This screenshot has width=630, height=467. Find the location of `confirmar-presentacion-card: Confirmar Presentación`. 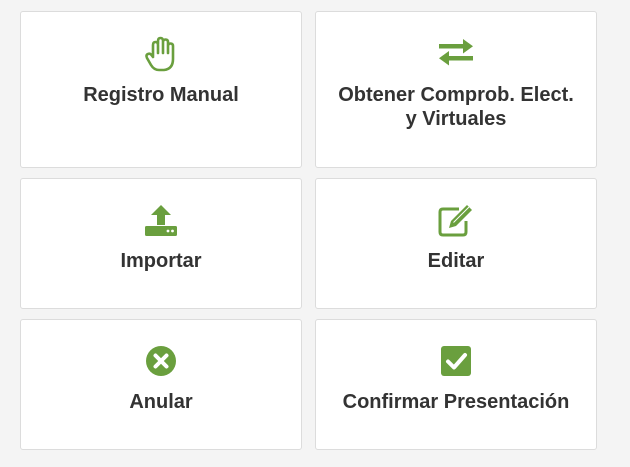

confirmar-presentacion-card: Confirmar Presentación is located at coordinates (456, 384).